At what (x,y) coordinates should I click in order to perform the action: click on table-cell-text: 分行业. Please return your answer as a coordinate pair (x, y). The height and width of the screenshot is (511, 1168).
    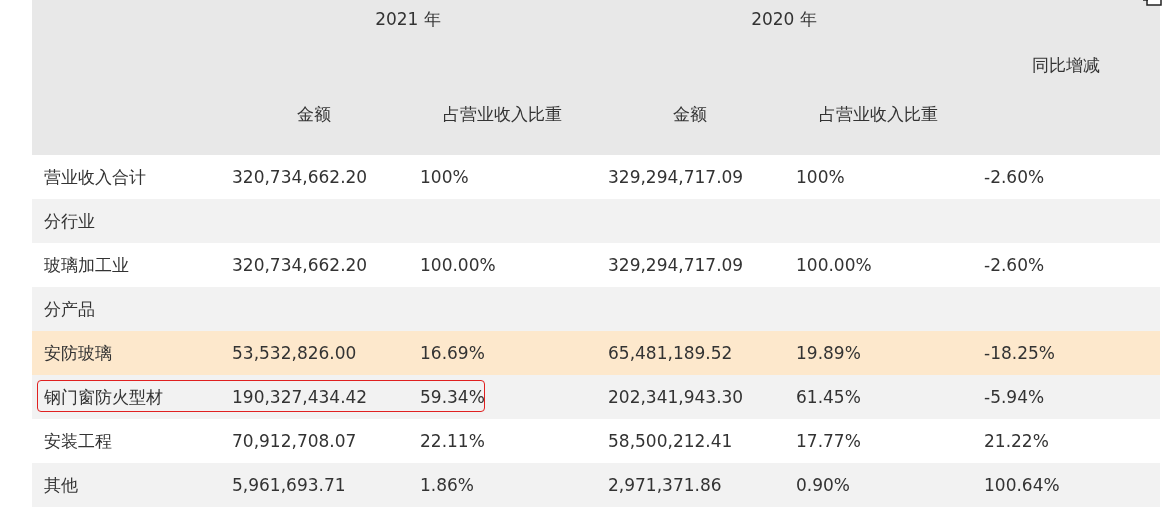
    Looking at the image, I should click on (69, 221).